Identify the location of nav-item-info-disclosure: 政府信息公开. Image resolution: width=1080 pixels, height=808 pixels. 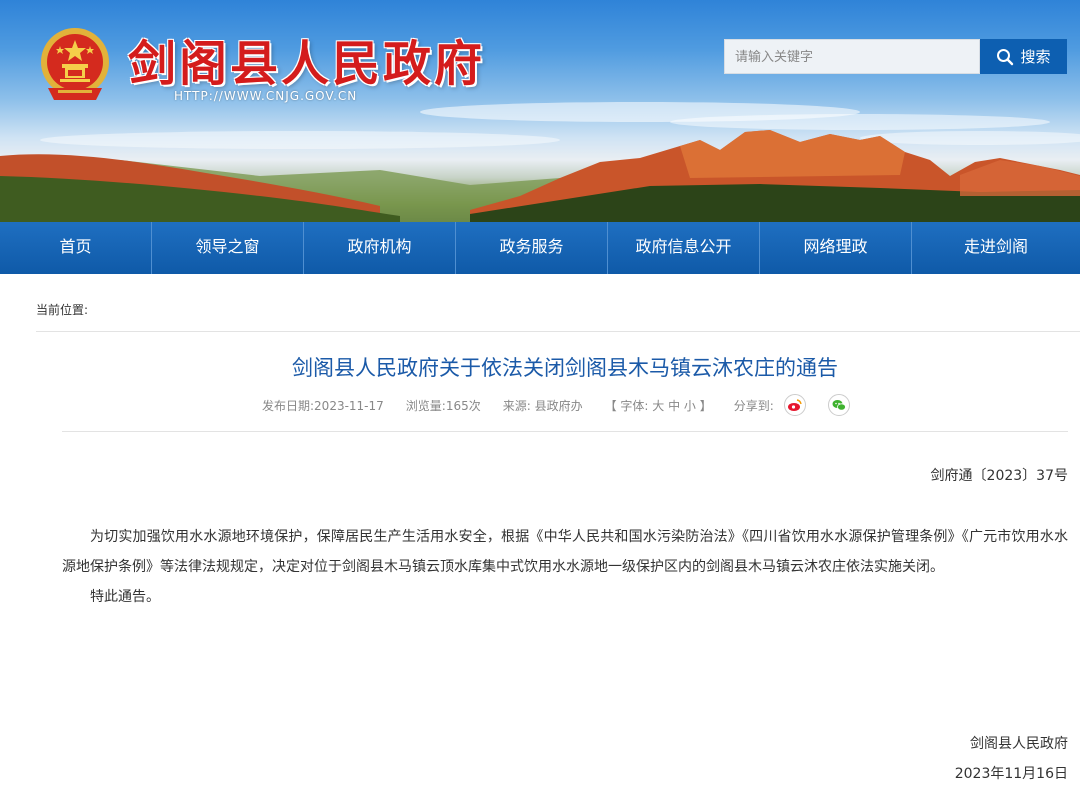
(684, 248).